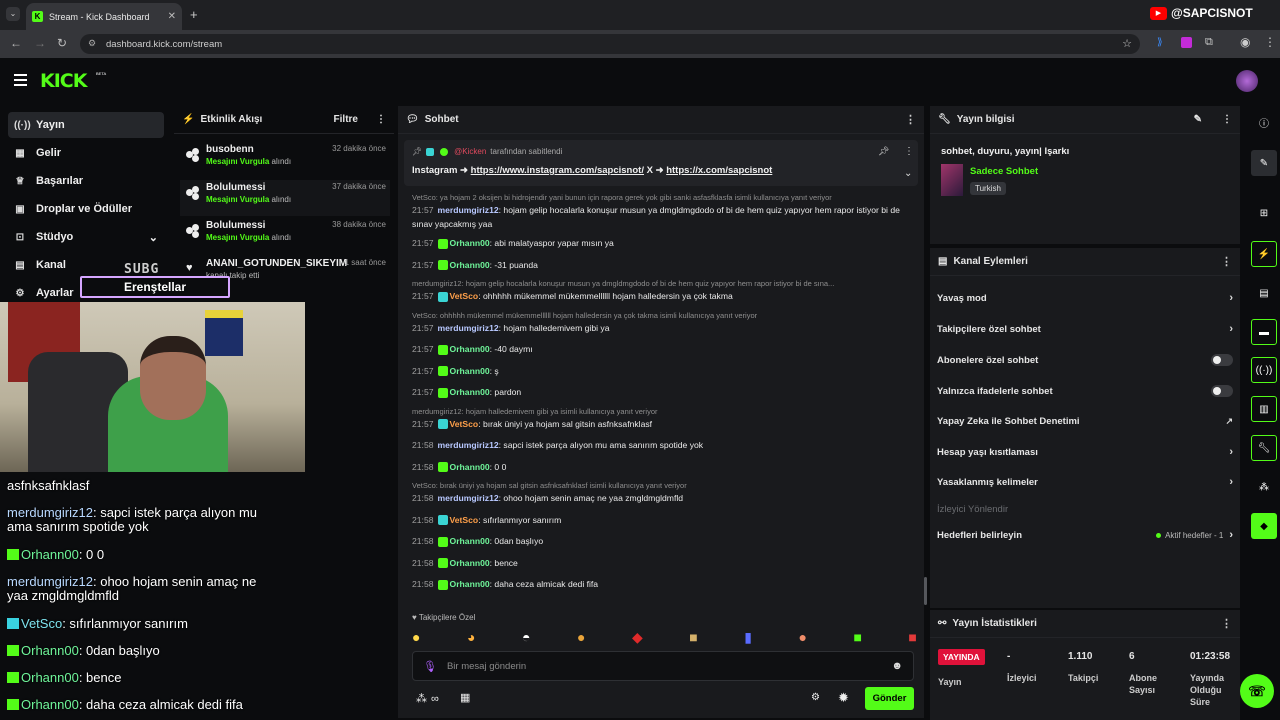  What do you see at coordinates (430, 666) in the screenshot?
I see `microphone-icon: 🎙︎` at bounding box center [430, 666].